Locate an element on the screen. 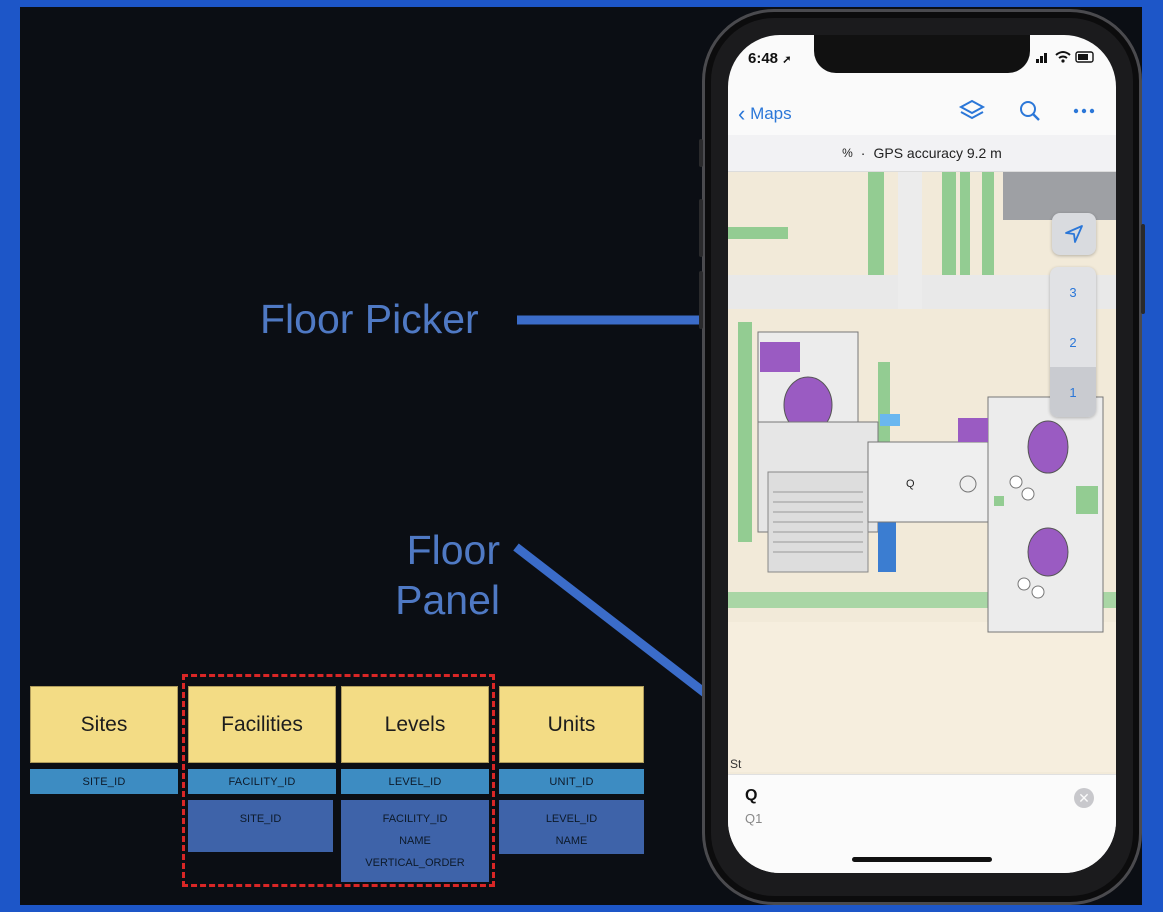 The height and width of the screenshot is (912, 1163). status-time: 6:48 ➚ is located at coordinates (770, 58).